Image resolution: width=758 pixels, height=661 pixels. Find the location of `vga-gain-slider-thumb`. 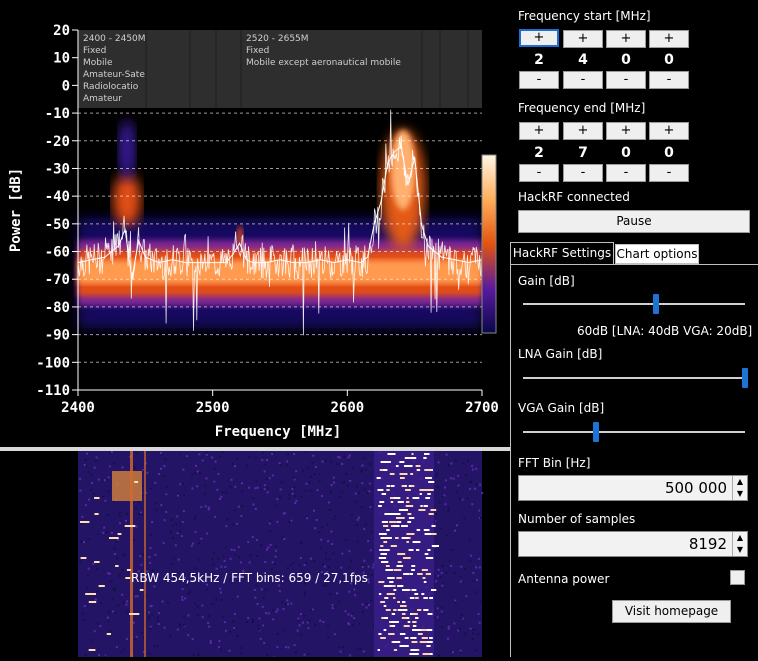

vga-gain-slider-thumb is located at coordinates (596, 432).